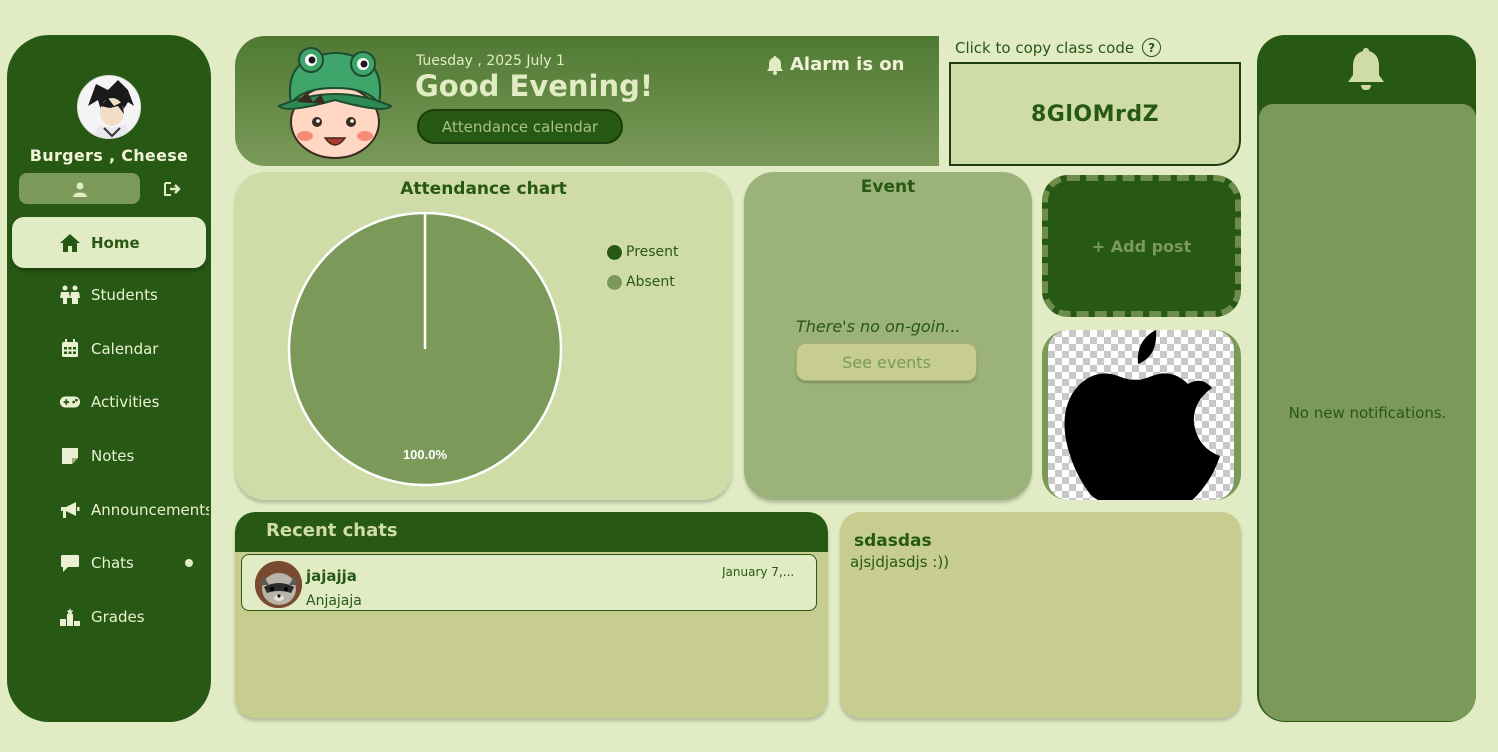 This screenshot has height=752, width=1498. I want to click on sidebar-item-label: Announcements, so click(150, 509).